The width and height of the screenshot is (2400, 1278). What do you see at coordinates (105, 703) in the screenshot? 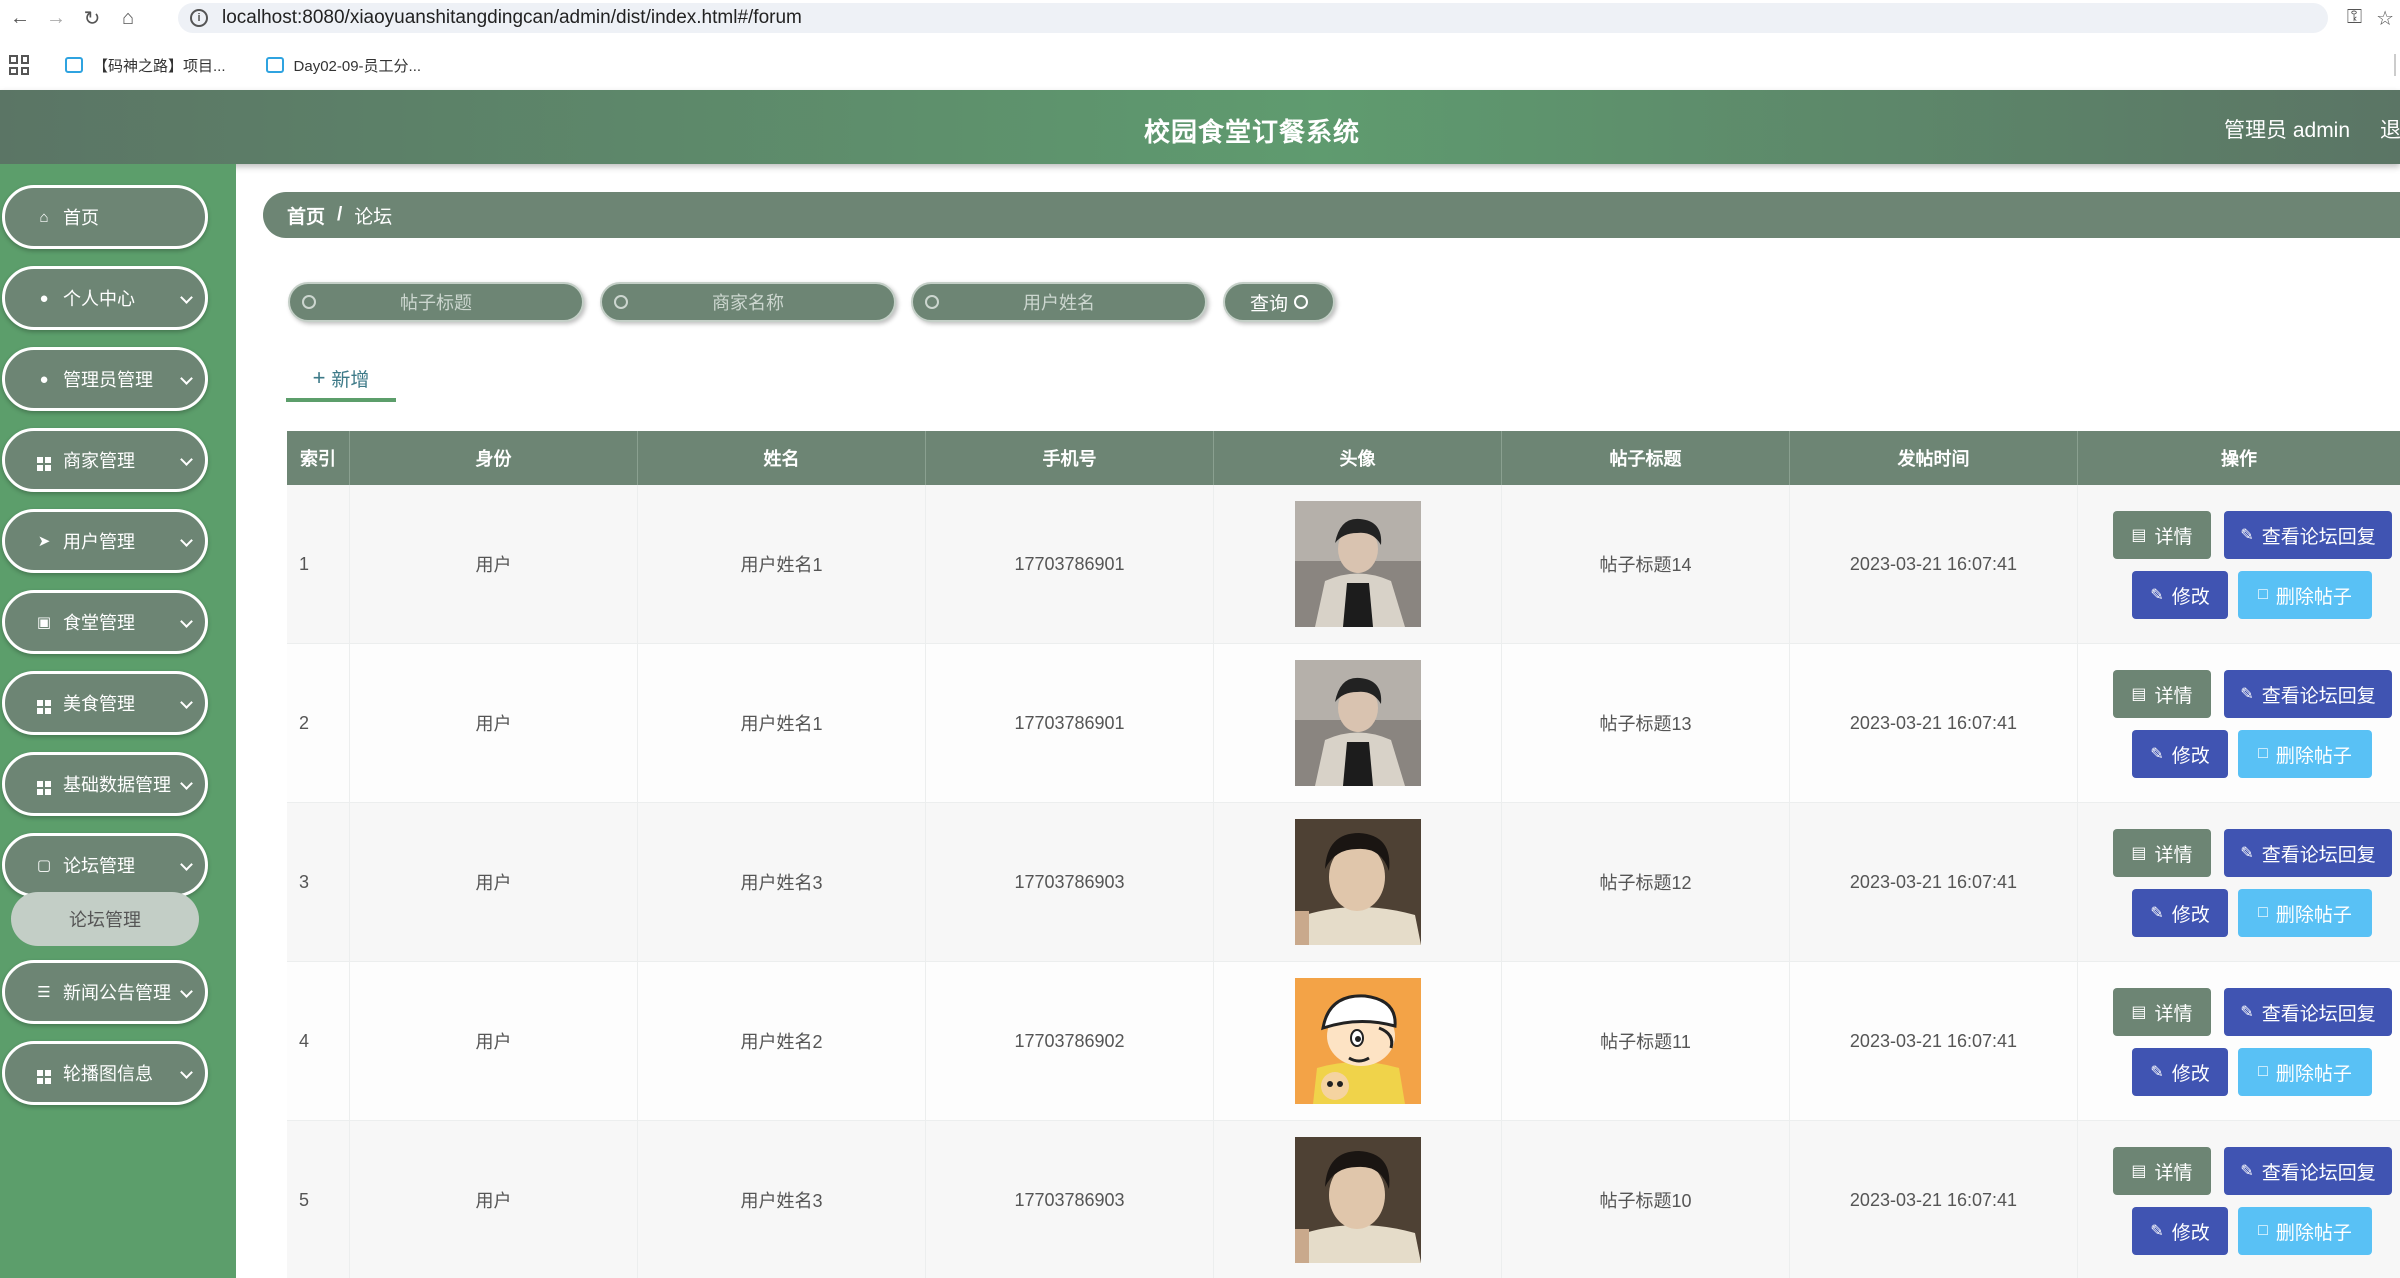
I see `sidebar-item-foods: 美食管理` at bounding box center [105, 703].